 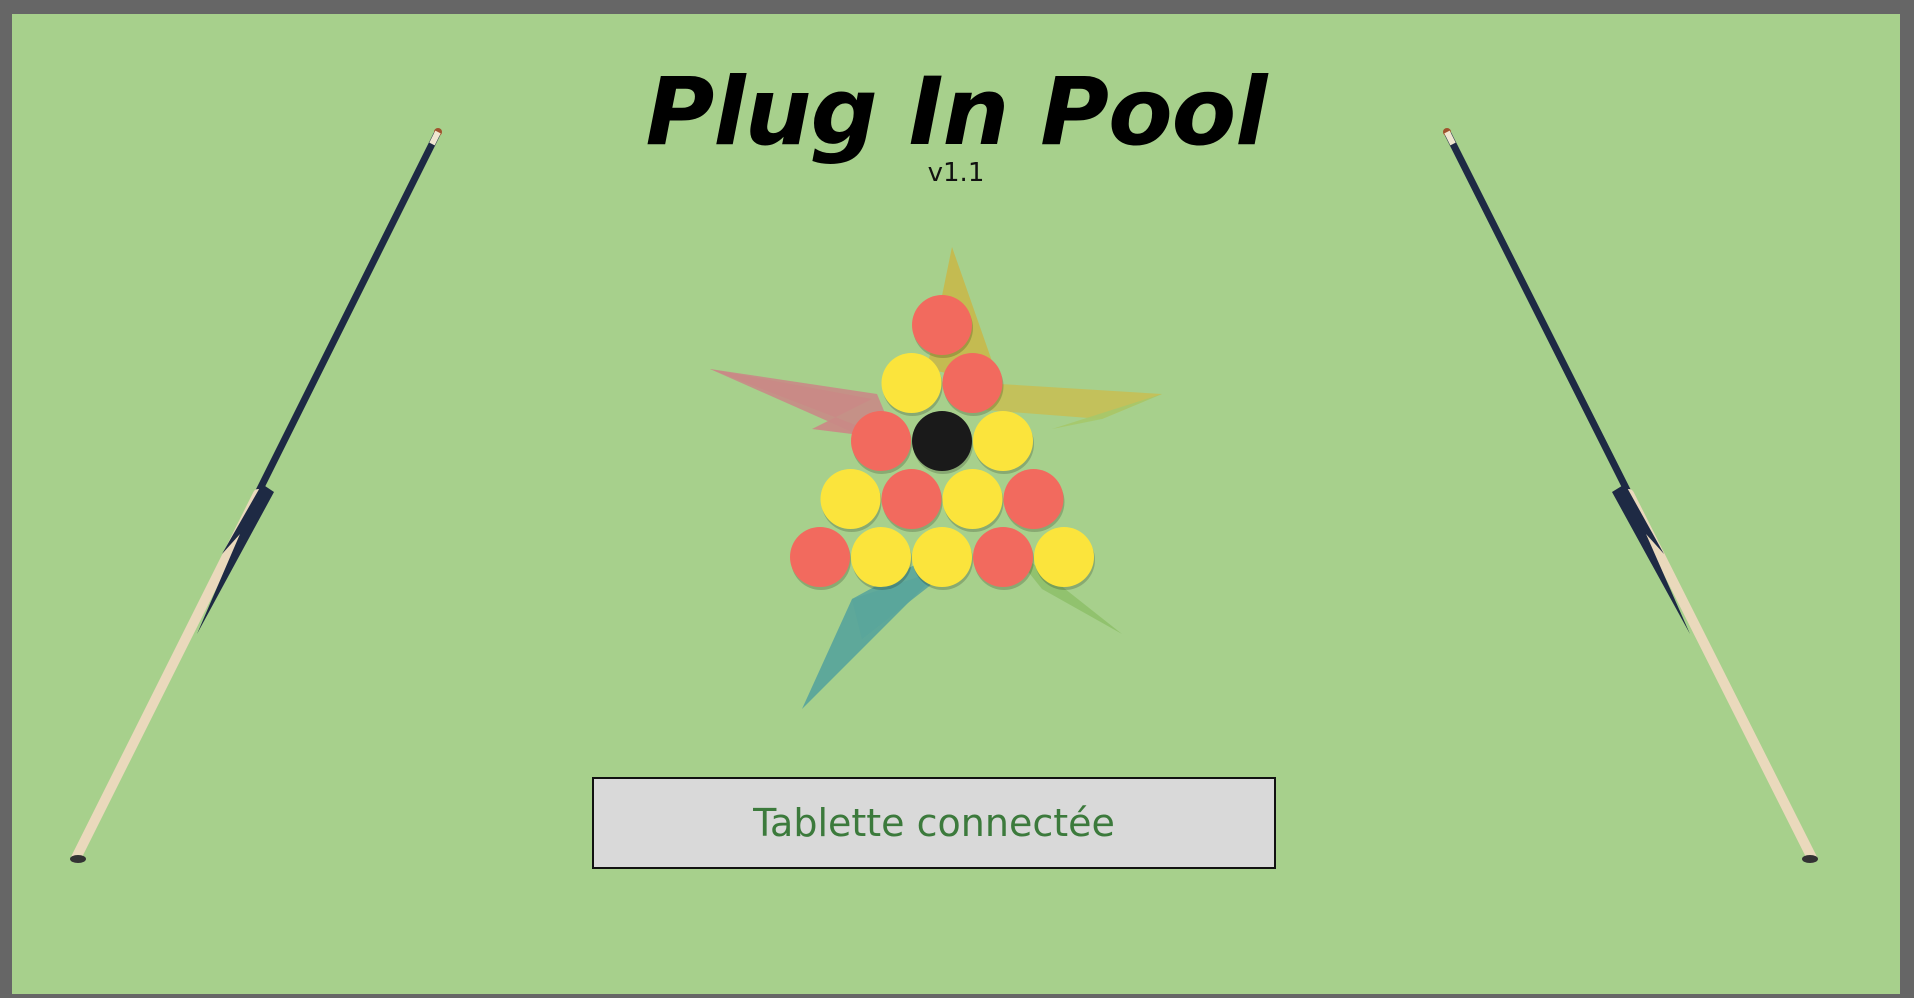 What do you see at coordinates (956, 173) in the screenshot?
I see `app-version: v1.1` at bounding box center [956, 173].